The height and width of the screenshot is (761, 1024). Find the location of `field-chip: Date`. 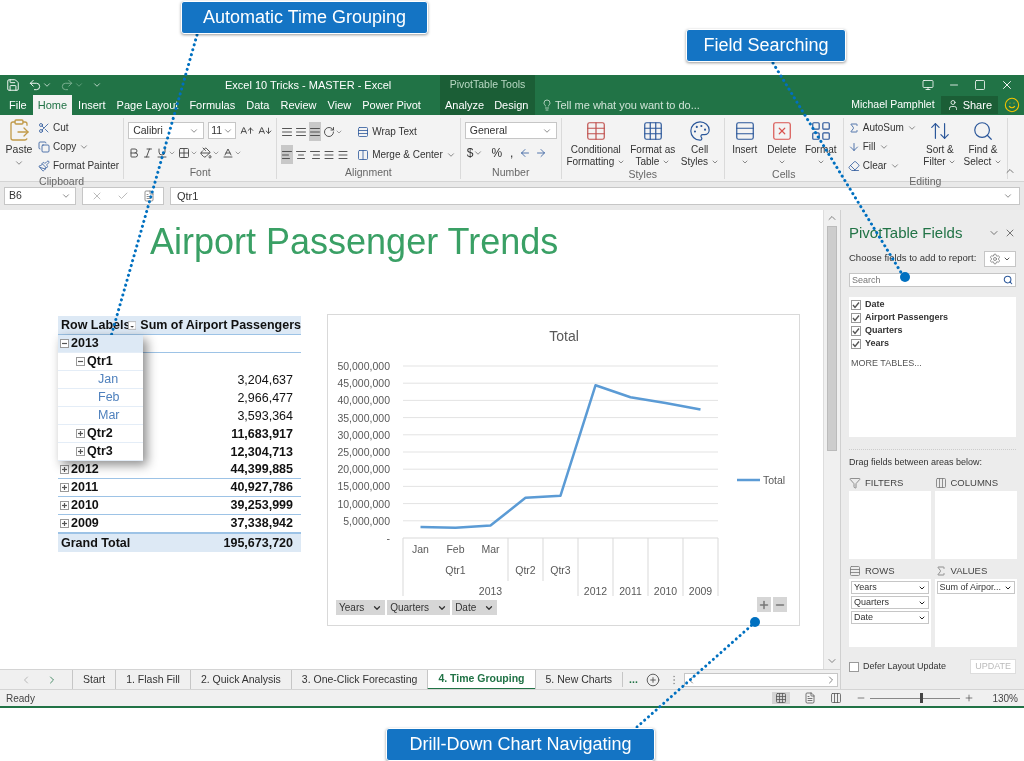

field-chip: Date is located at coordinates (890, 617).